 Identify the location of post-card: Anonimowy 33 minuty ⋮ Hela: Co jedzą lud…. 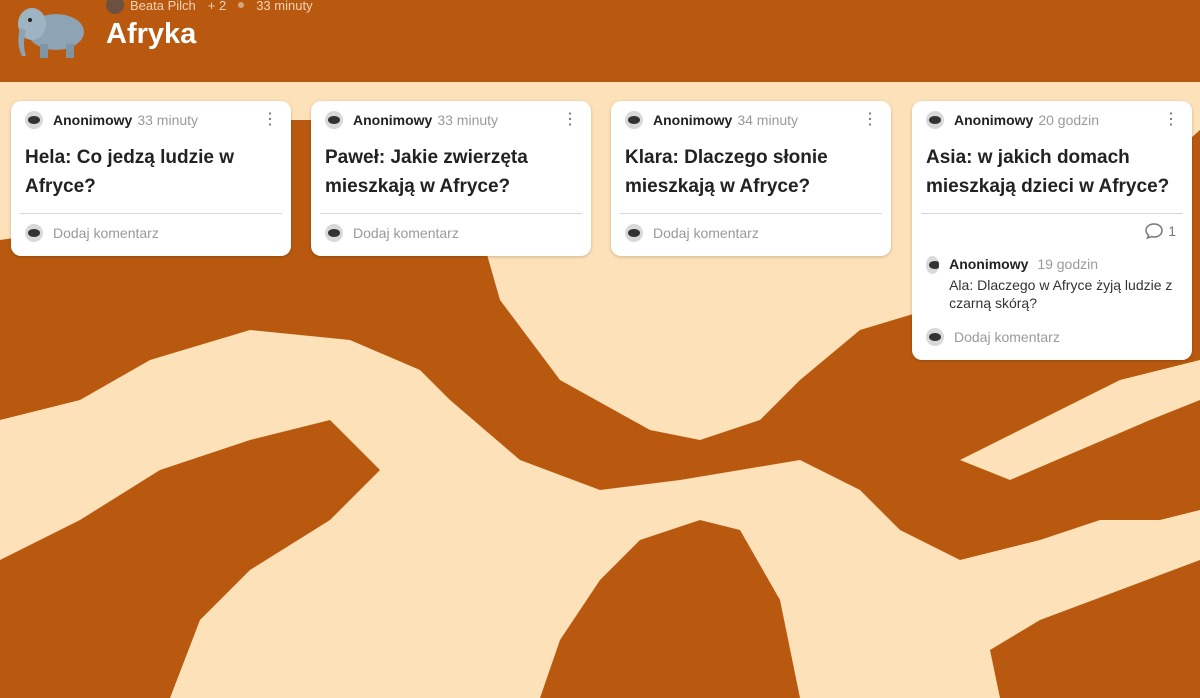
(151, 178).